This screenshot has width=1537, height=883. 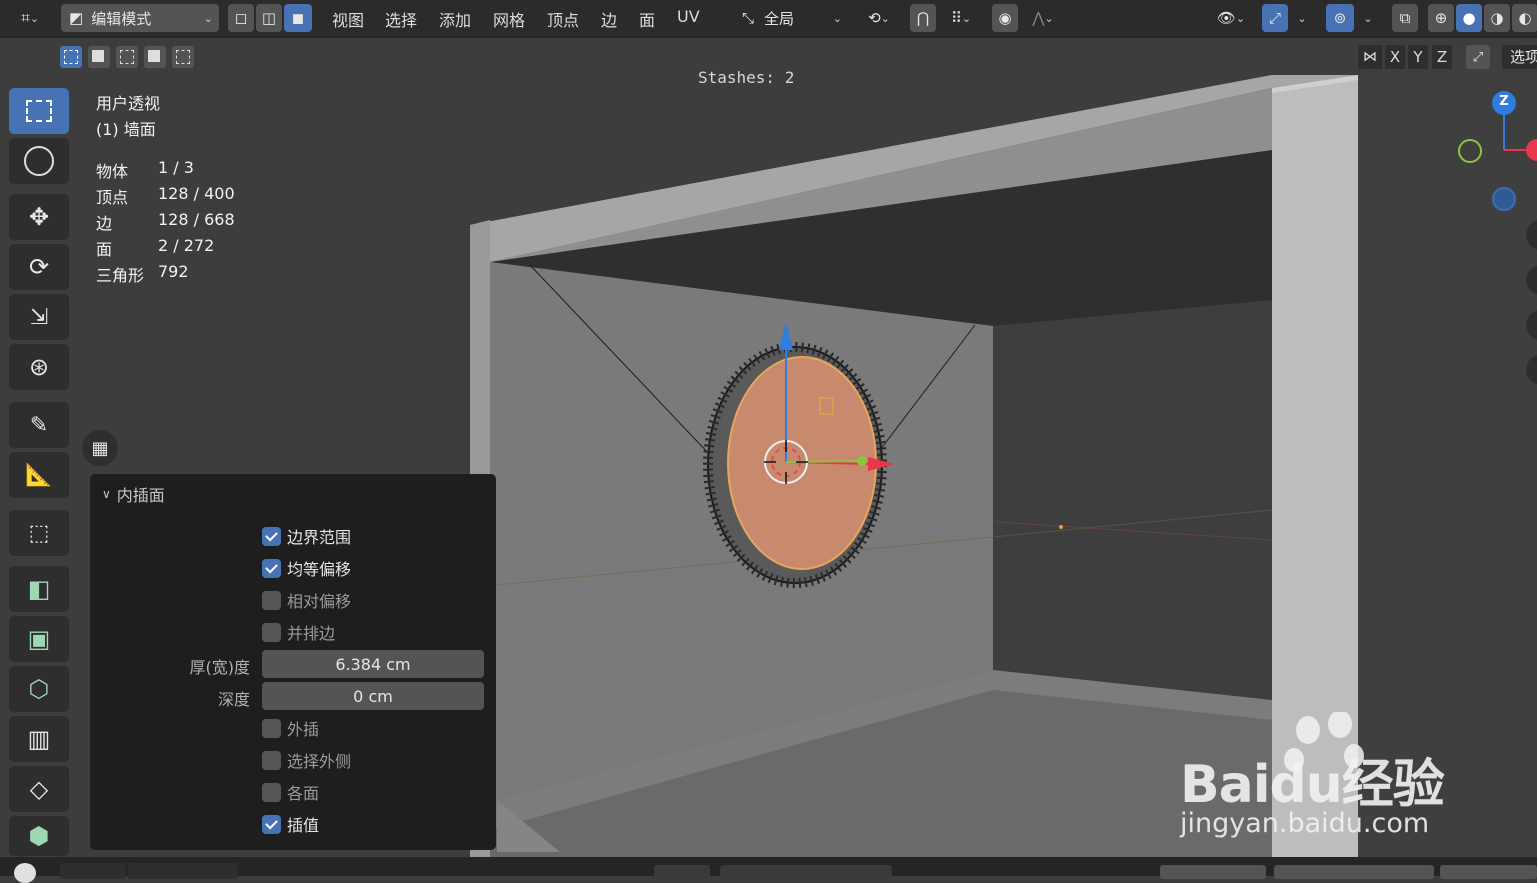 What do you see at coordinates (241, 18) in the screenshot?
I see `vertex-select-mode-button: ◻` at bounding box center [241, 18].